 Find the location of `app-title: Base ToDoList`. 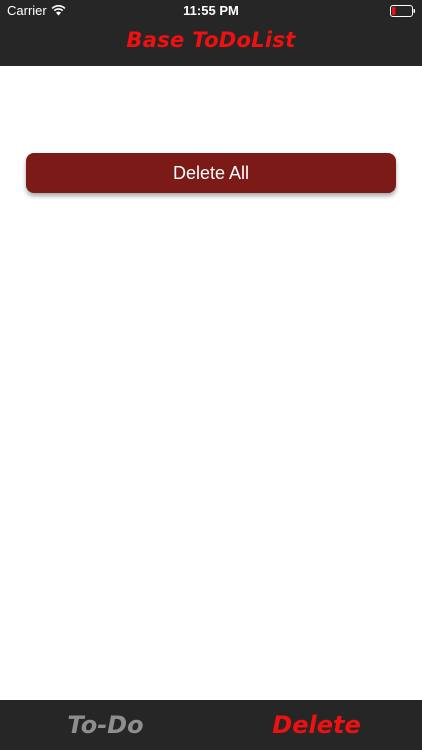

app-title: Base ToDoList is located at coordinates (211, 40).